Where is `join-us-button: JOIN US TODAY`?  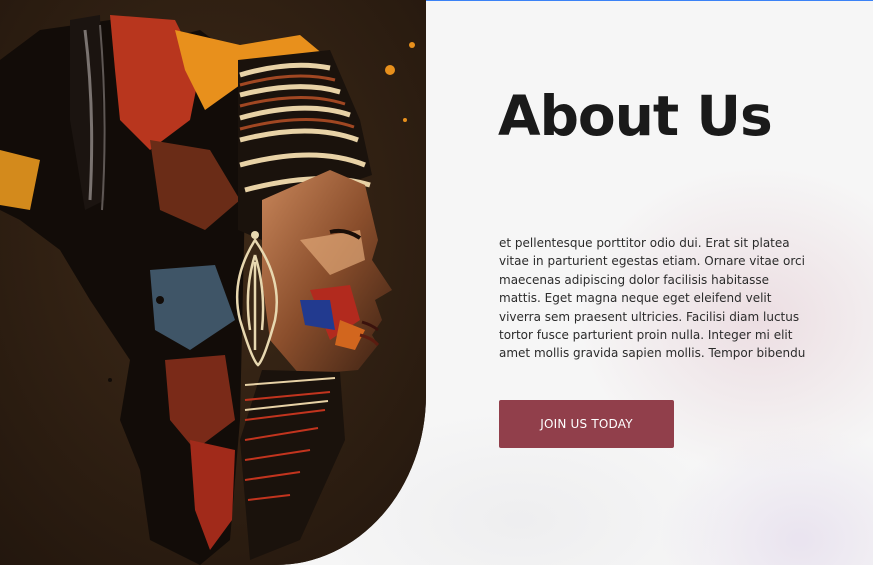
join-us-button: JOIN US TODAY is located at coordinates (586, 424).